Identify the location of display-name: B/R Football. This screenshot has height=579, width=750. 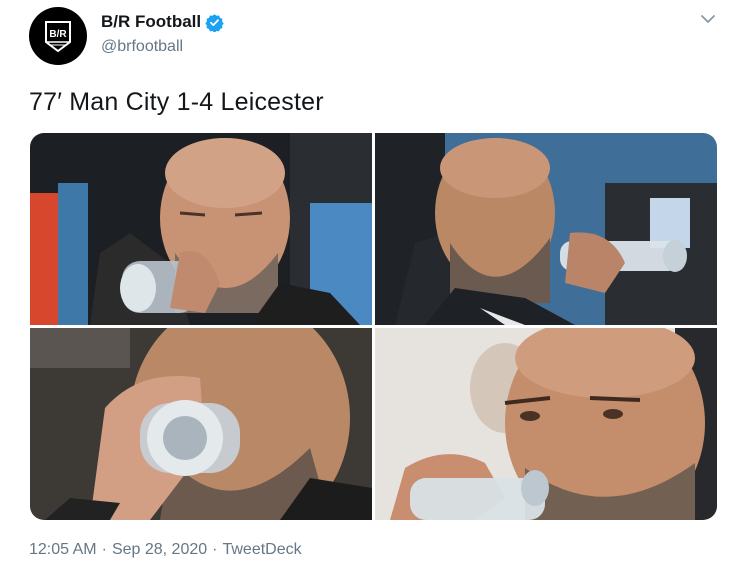
(151, 22).